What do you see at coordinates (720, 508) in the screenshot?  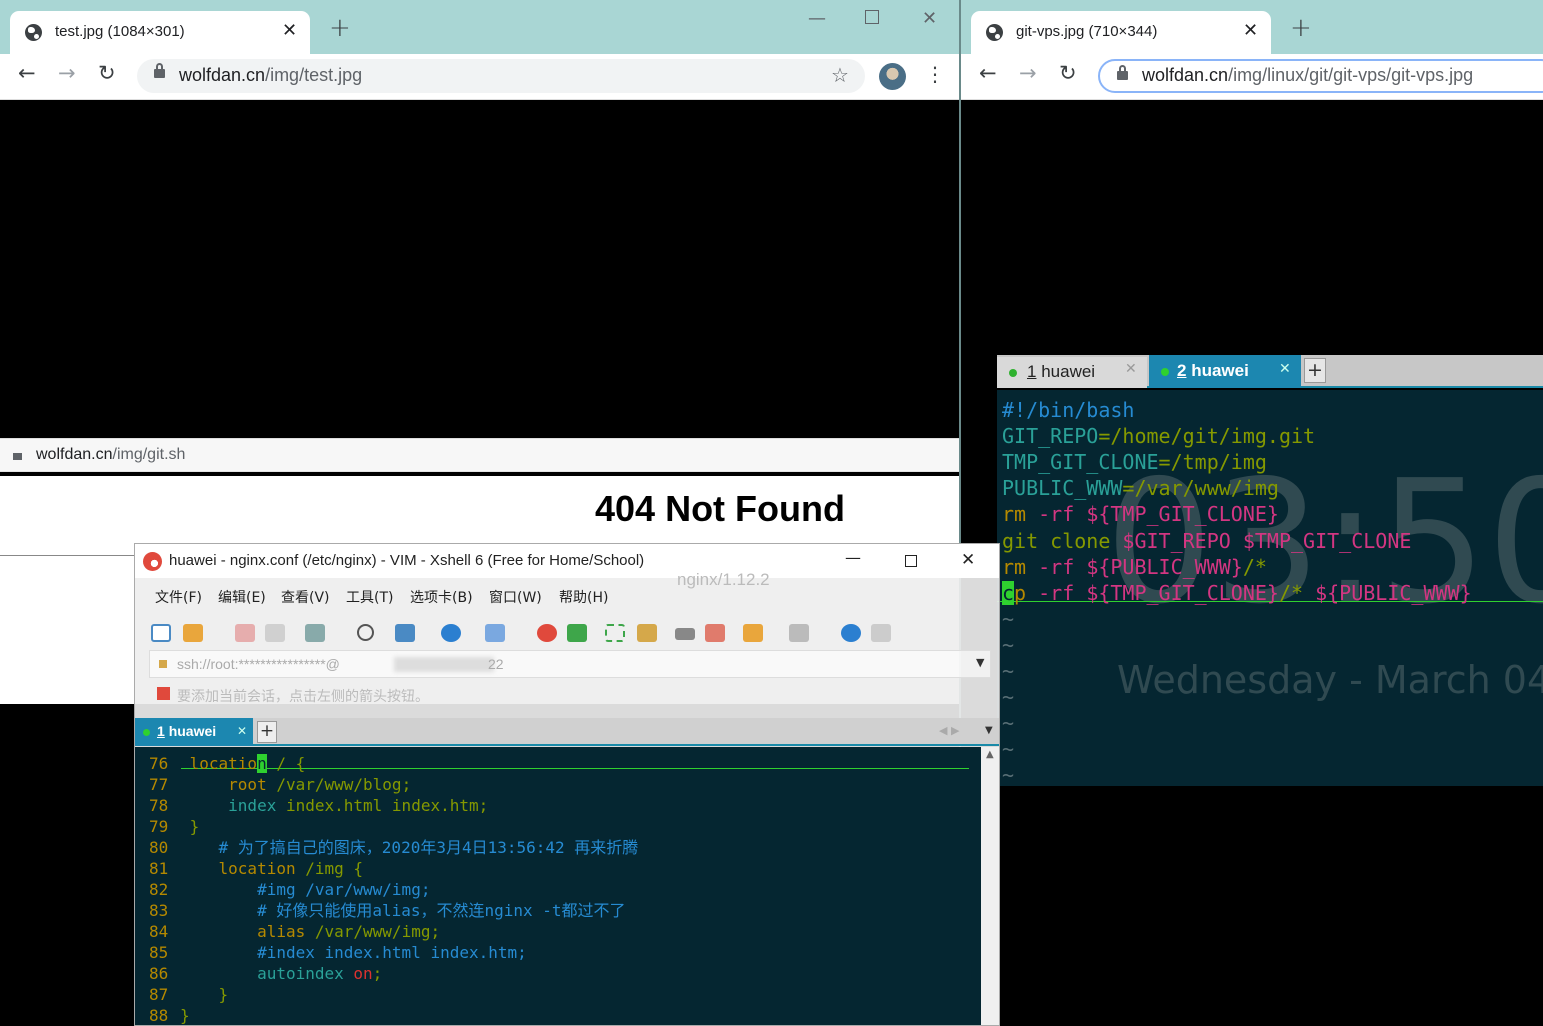 I see `not-found-heading: 404 Not Found` at bounding box center [720, 508].